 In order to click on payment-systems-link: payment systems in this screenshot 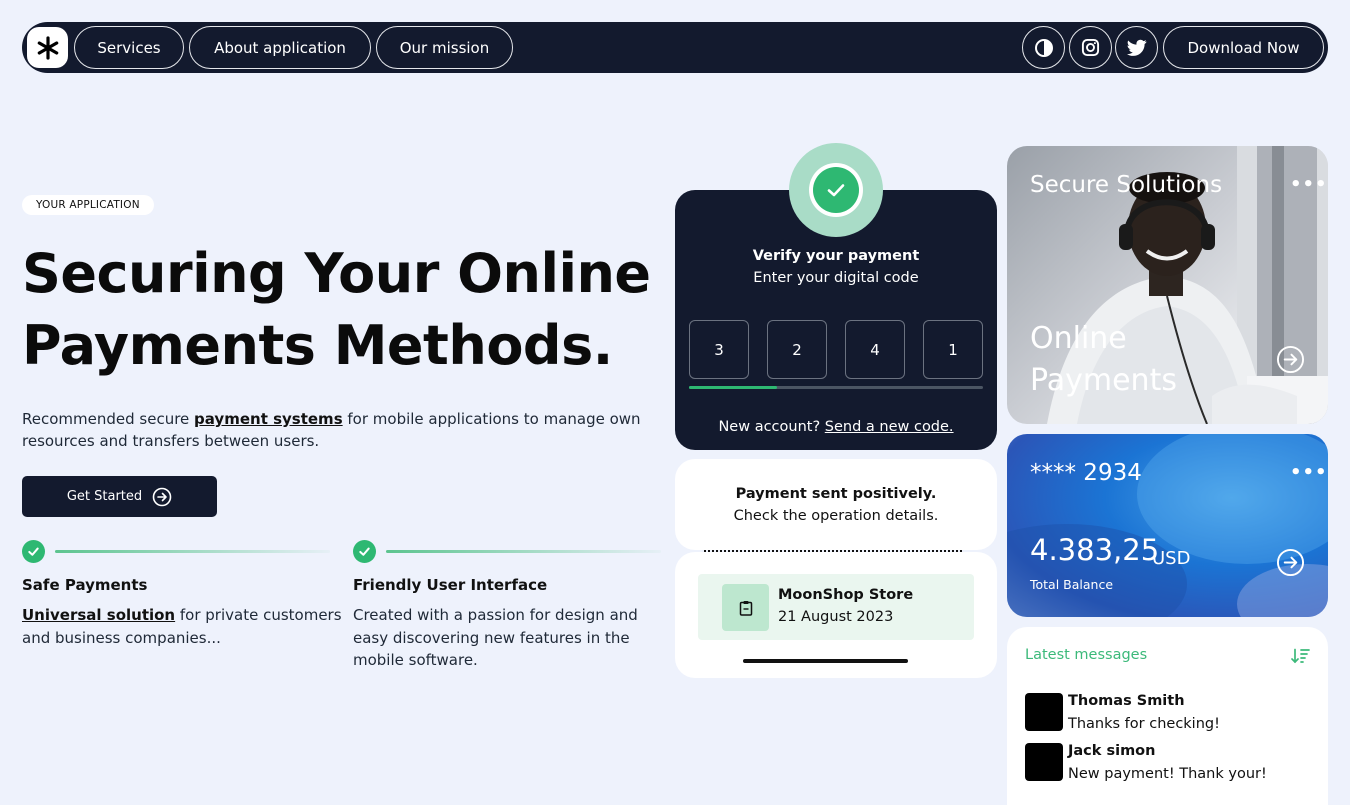, I will do `click(268, 419)`.